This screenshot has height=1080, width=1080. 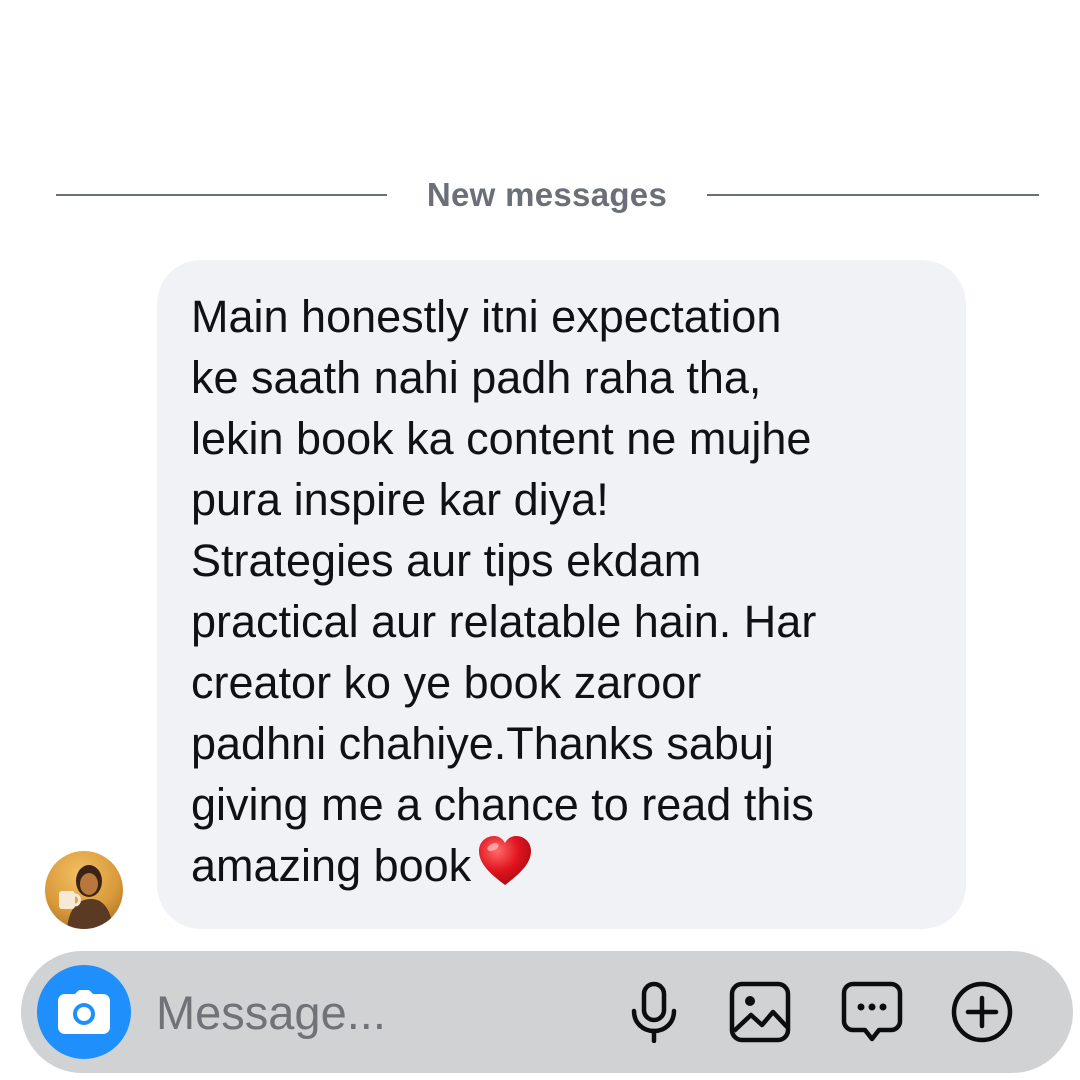 I want to click on plus-button, so click(x=982, y=1012).